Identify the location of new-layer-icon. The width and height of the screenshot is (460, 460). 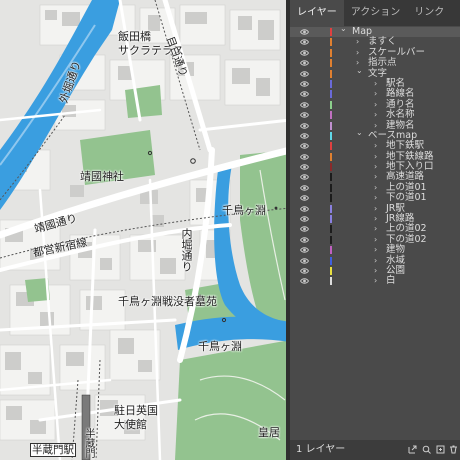
(440, 449).